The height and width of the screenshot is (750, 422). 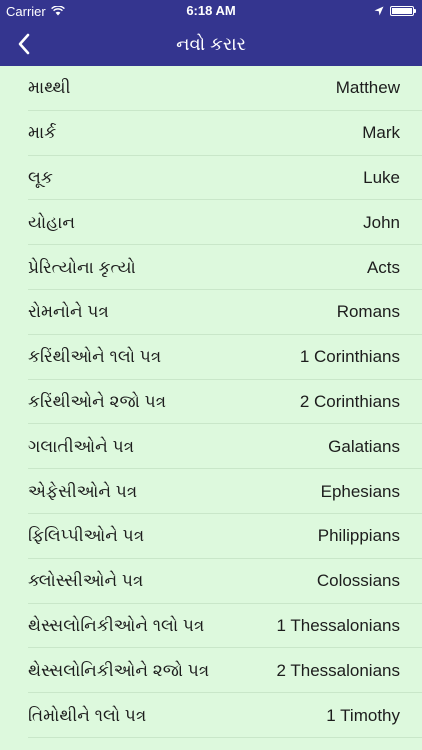 I want to click on book-name-english: Philippians, so click(x=358, y=536).